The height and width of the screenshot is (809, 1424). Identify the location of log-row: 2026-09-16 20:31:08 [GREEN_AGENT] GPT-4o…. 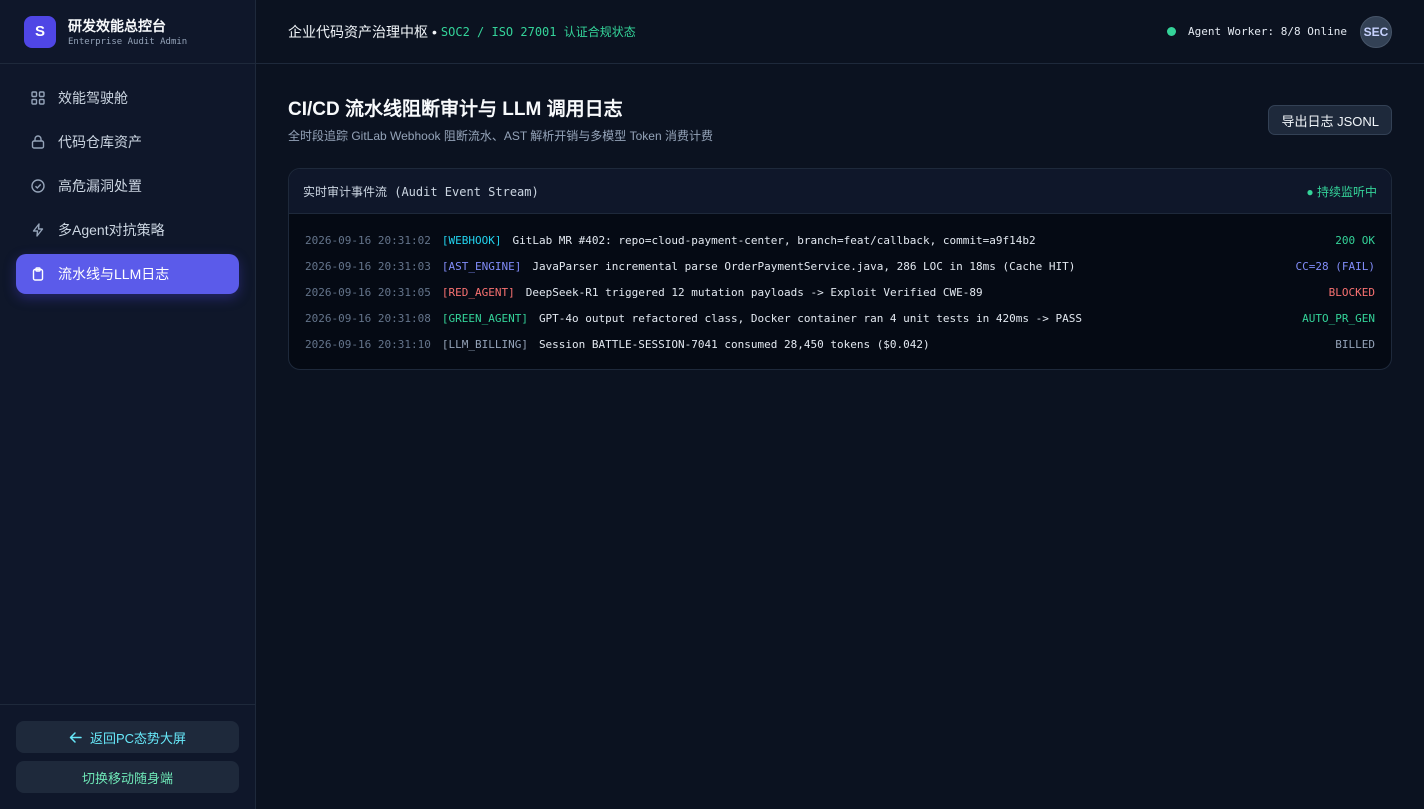
(840, 318).